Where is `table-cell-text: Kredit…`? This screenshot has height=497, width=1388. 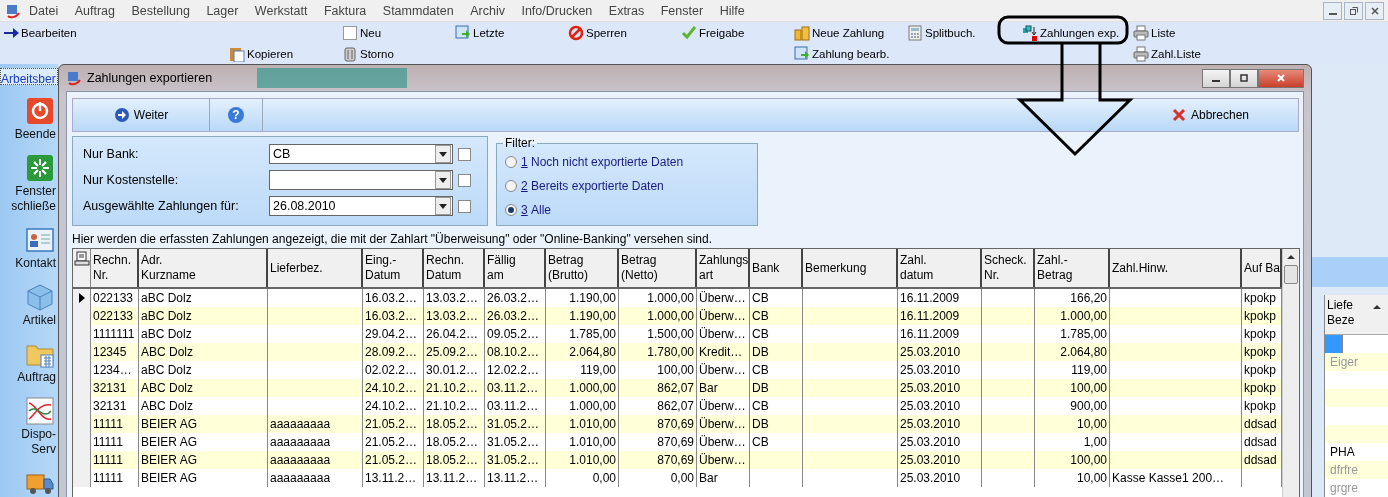
table-cell-text: Kredit… is located at coordinates (721, 352).